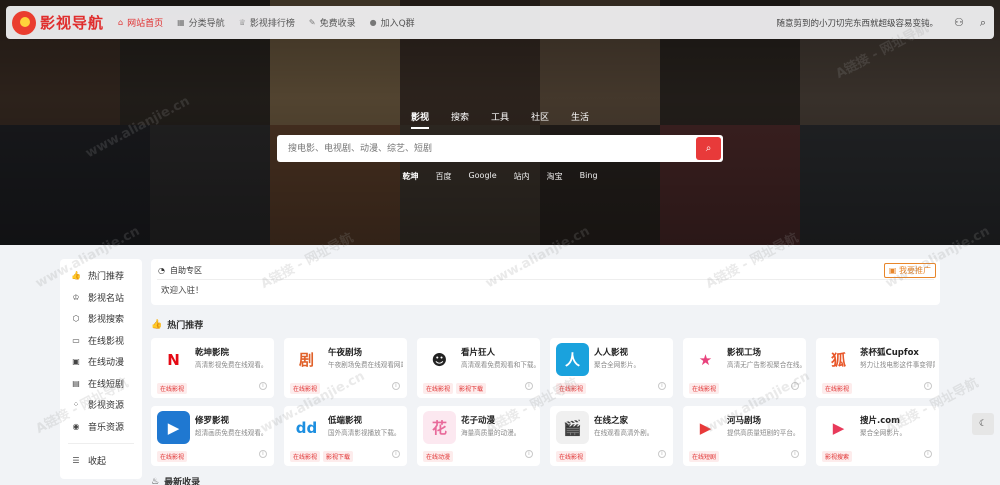  Describe the element at coordinates (76, 426) in the screenshot. I see `record-icon: ◉` at that location.